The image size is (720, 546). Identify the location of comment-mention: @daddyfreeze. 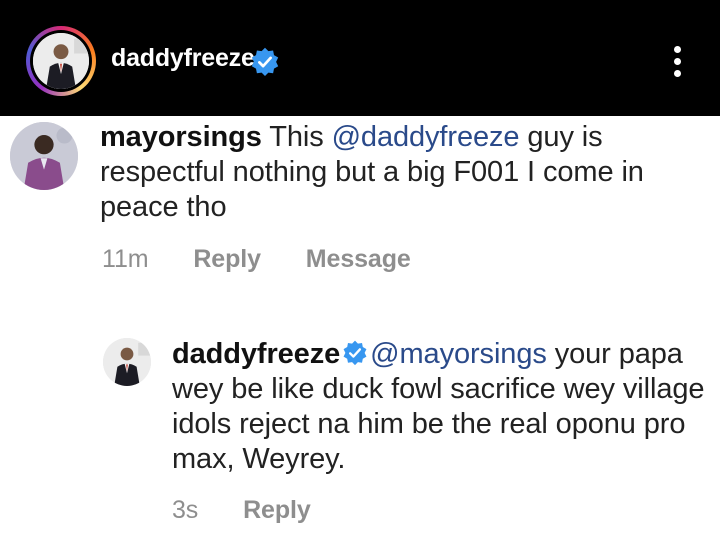
(426, 137).